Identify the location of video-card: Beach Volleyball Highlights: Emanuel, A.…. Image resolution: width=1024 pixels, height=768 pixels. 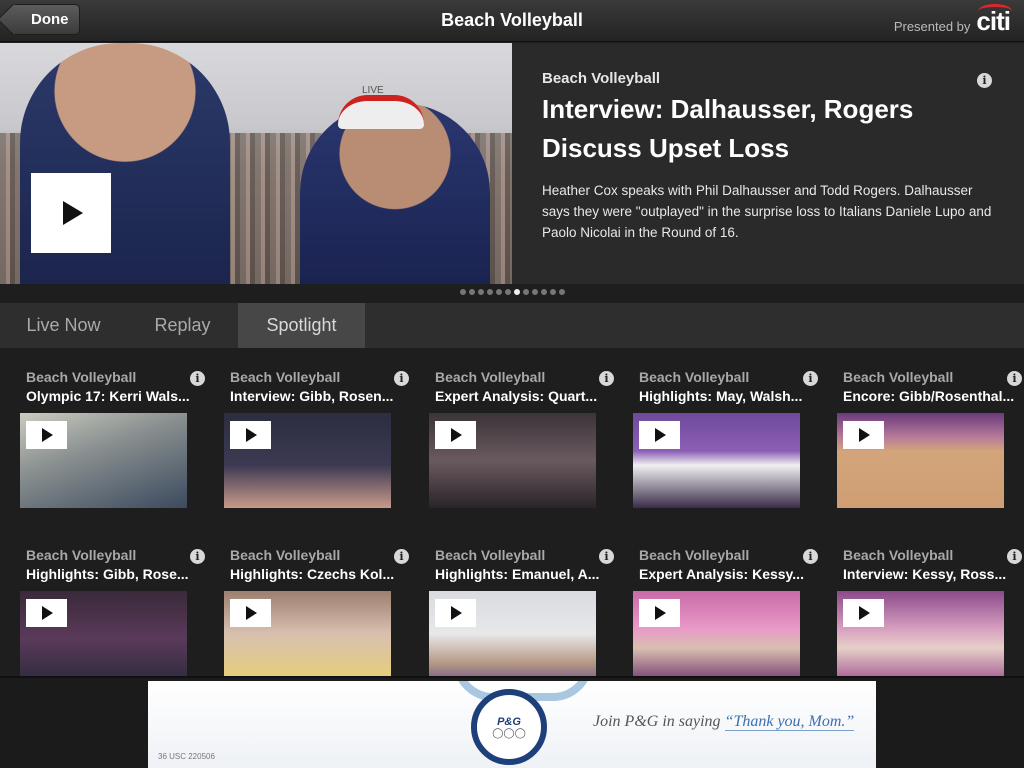
(522, 611).